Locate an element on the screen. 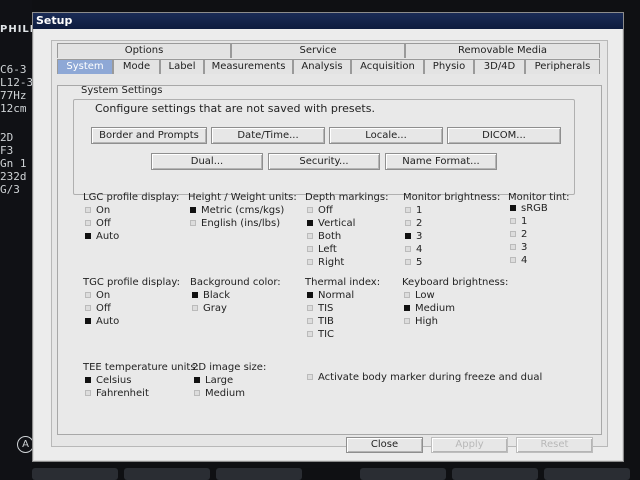  background-option-gray: Gray is located at coordinates (209, 309).